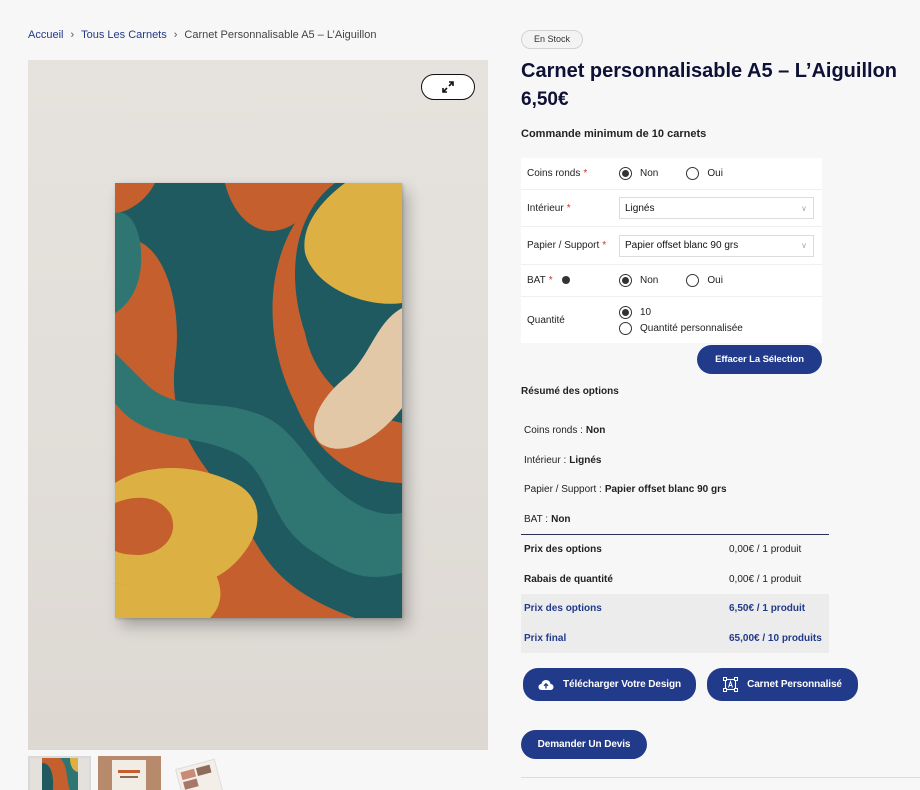 The width and height of the screenshot is (920, 790). Describe the element at coordinates (570, 391) in the screenshot. I see `summary-title: Résumé des options` at that location.